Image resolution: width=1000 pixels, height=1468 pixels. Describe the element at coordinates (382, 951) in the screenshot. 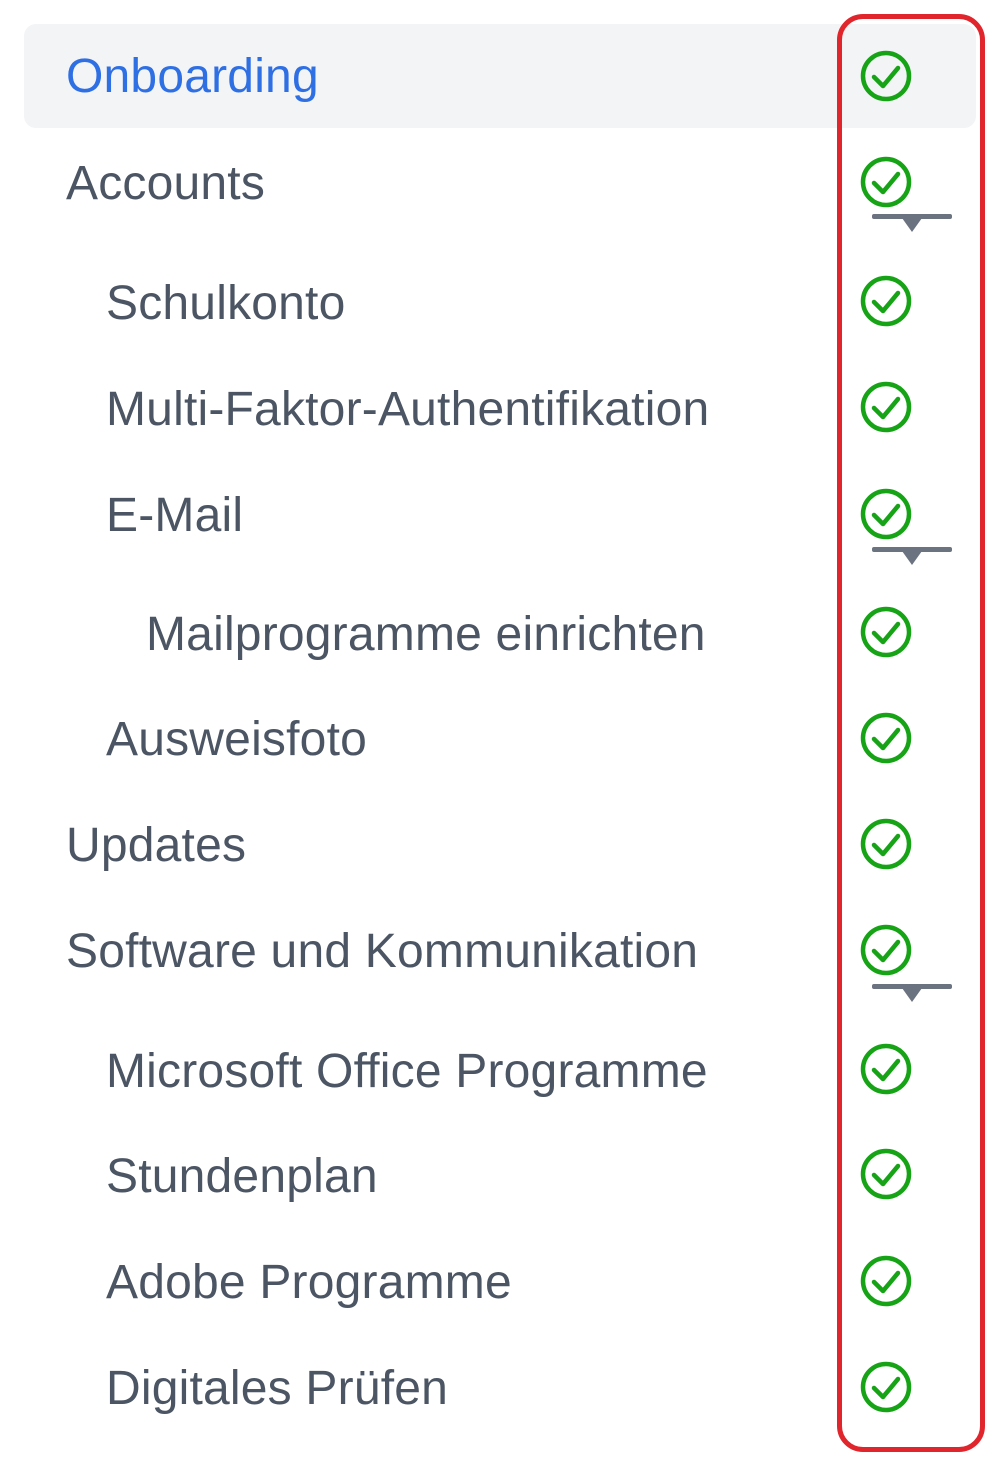

I see `nav-item-label: Software und Kommunikation` at that location.